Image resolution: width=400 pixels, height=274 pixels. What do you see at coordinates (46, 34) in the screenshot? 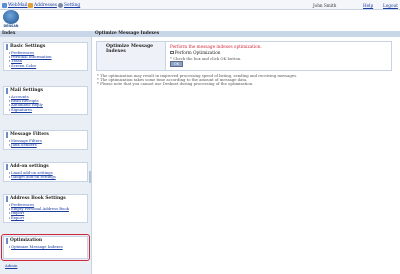
I see `sidebar-header: Index` at bounding box center [46, 34].